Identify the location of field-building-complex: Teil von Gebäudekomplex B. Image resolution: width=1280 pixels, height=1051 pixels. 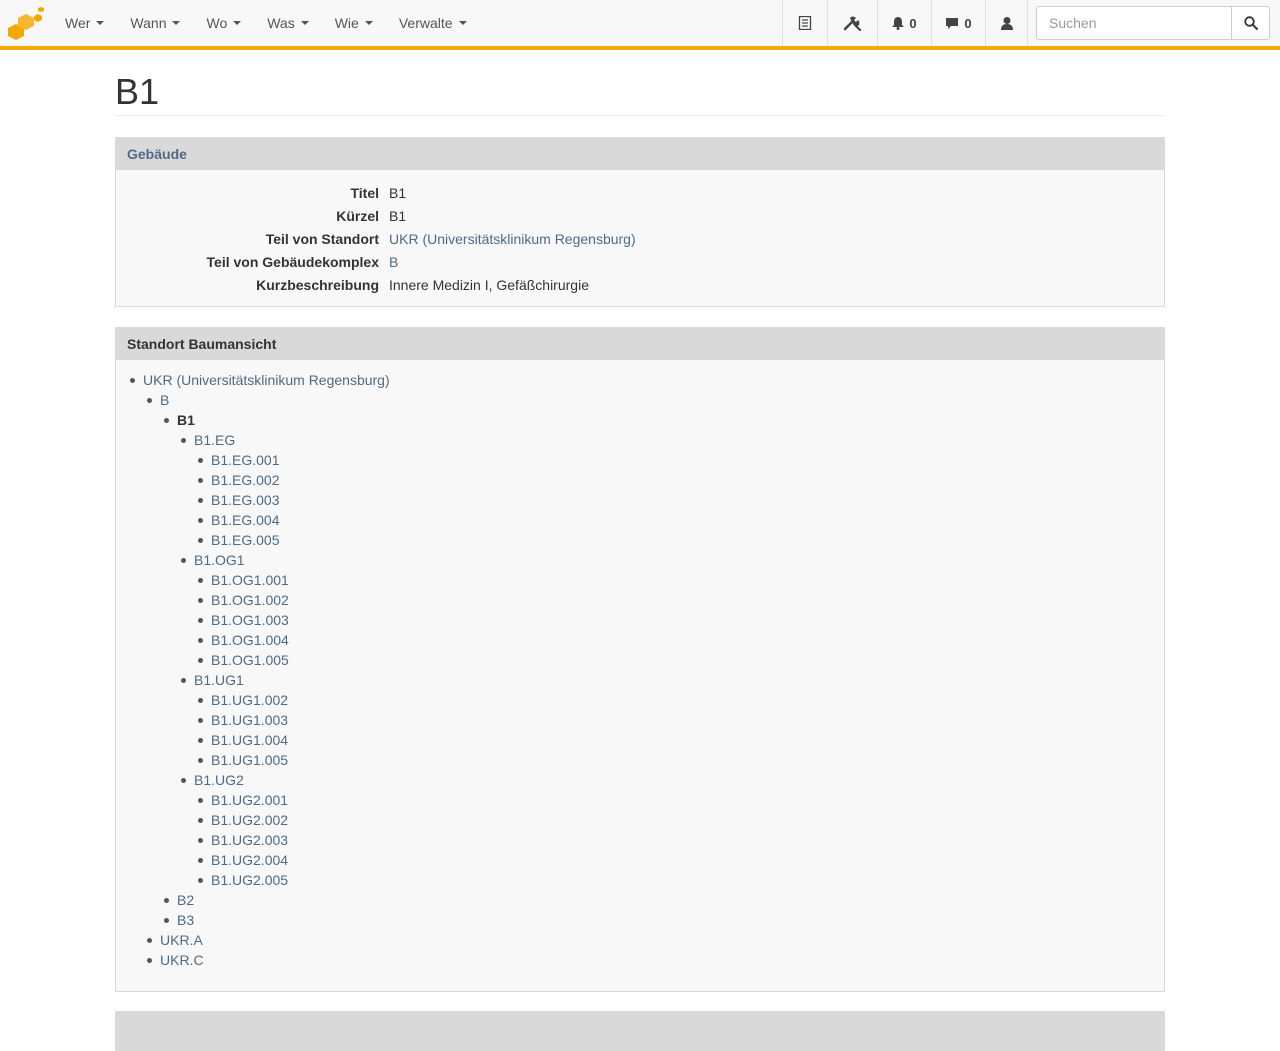
(640, 261).